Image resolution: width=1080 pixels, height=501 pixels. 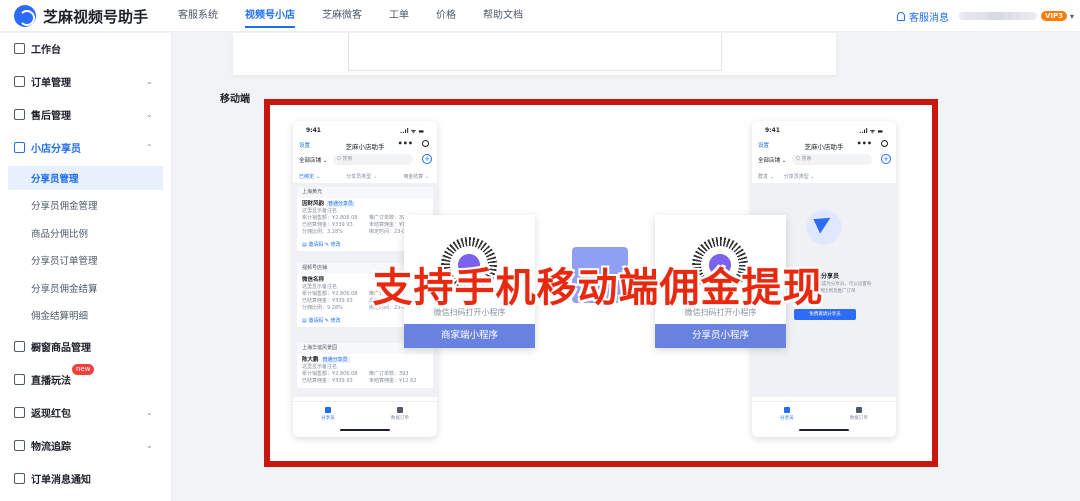 I want to click on sidebar-item-after-sales: 售后管理 ⌄, so click(x=86, y=114).